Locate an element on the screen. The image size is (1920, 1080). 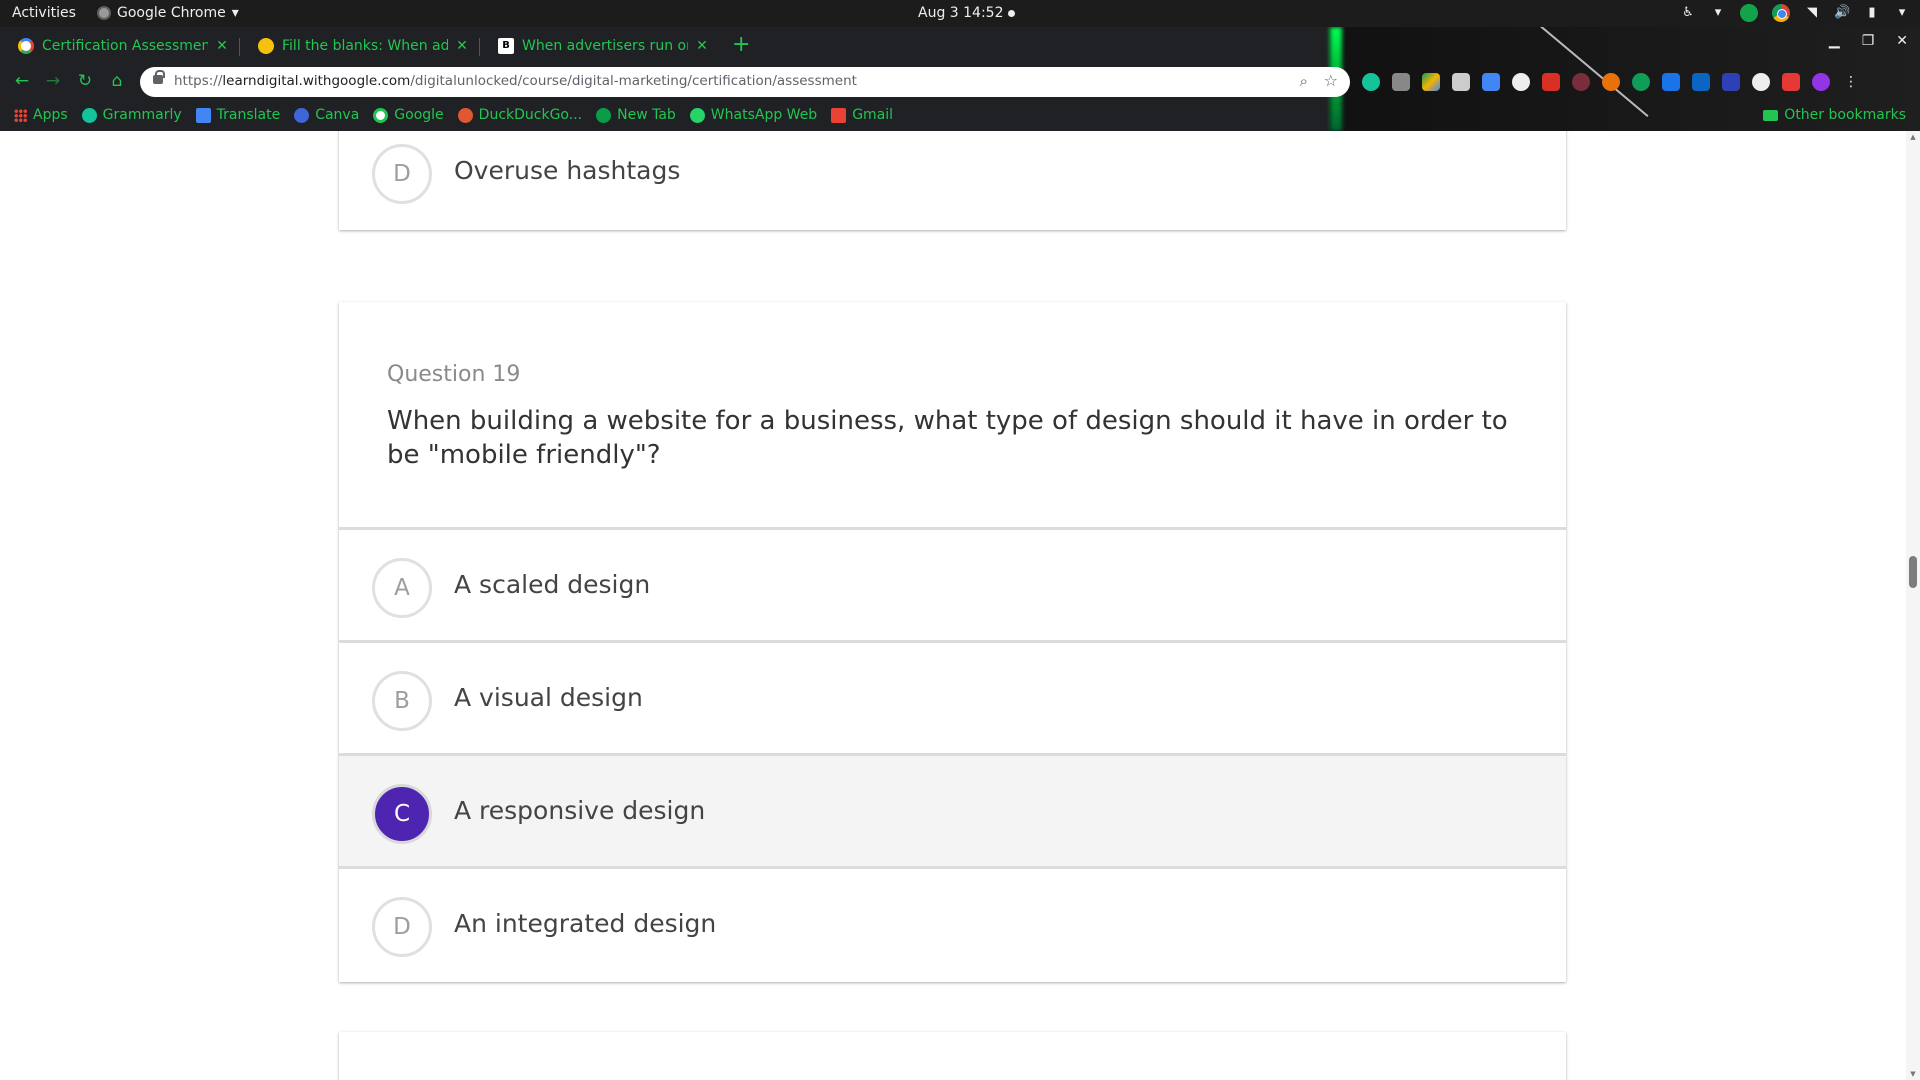
option-letter: D is located at coordinates (402, 174).